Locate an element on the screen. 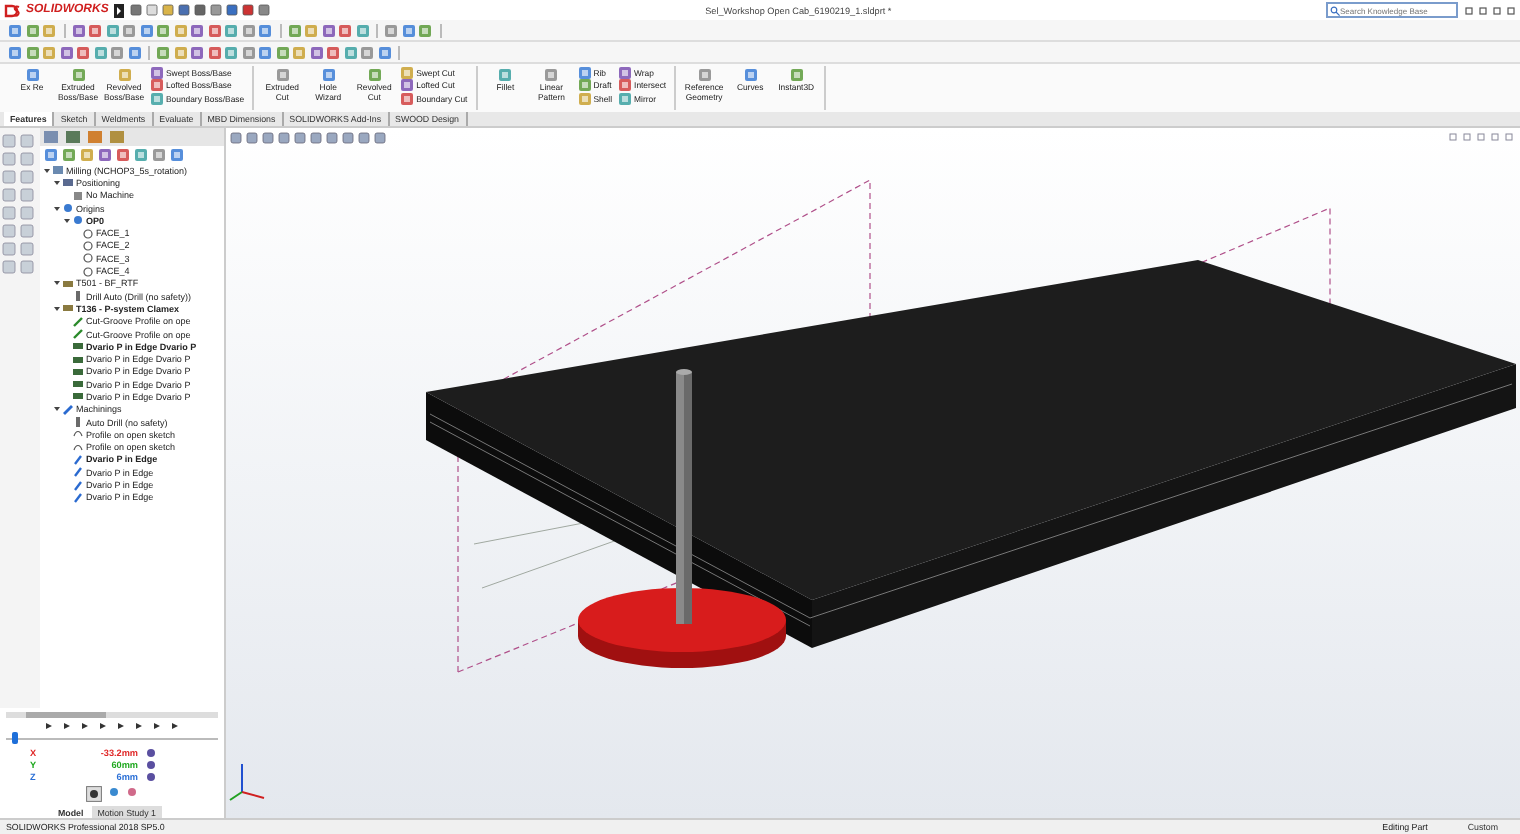 This screenshot has height=834, width=1520. search-icon is located at coordinates (1335, 10).